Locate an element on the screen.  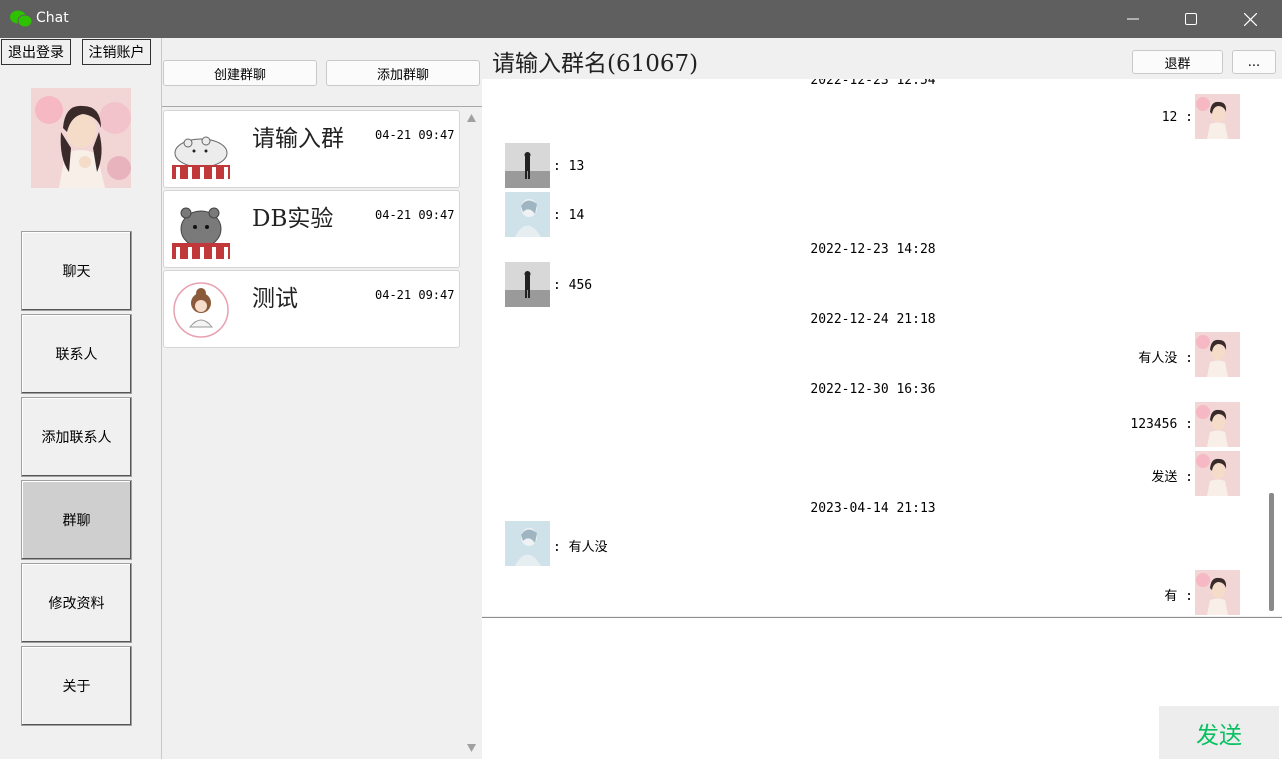
minimize-icon is located at coordinates (1133, 19).